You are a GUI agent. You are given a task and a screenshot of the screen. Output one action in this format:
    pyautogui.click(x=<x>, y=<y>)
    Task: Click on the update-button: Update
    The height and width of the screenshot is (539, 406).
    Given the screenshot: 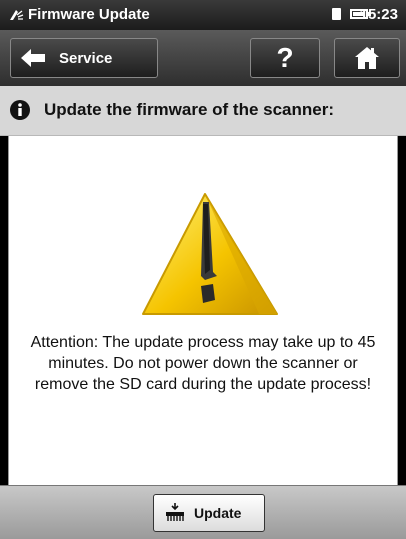 What is the action you would take?
    pyautogui.click(x=209, y=513)
    